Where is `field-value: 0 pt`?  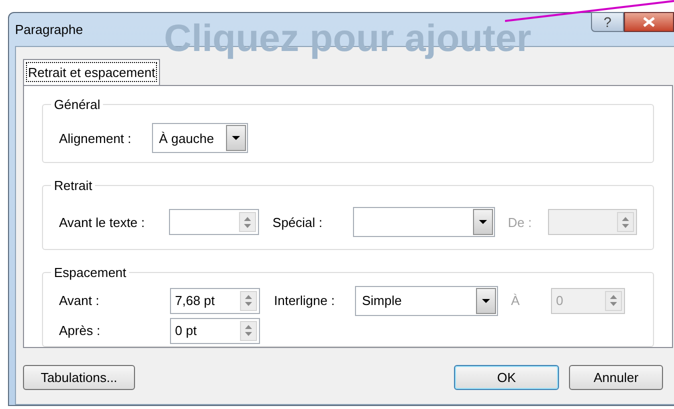 field-value: 0 pt is located at coordinates (186, 331).